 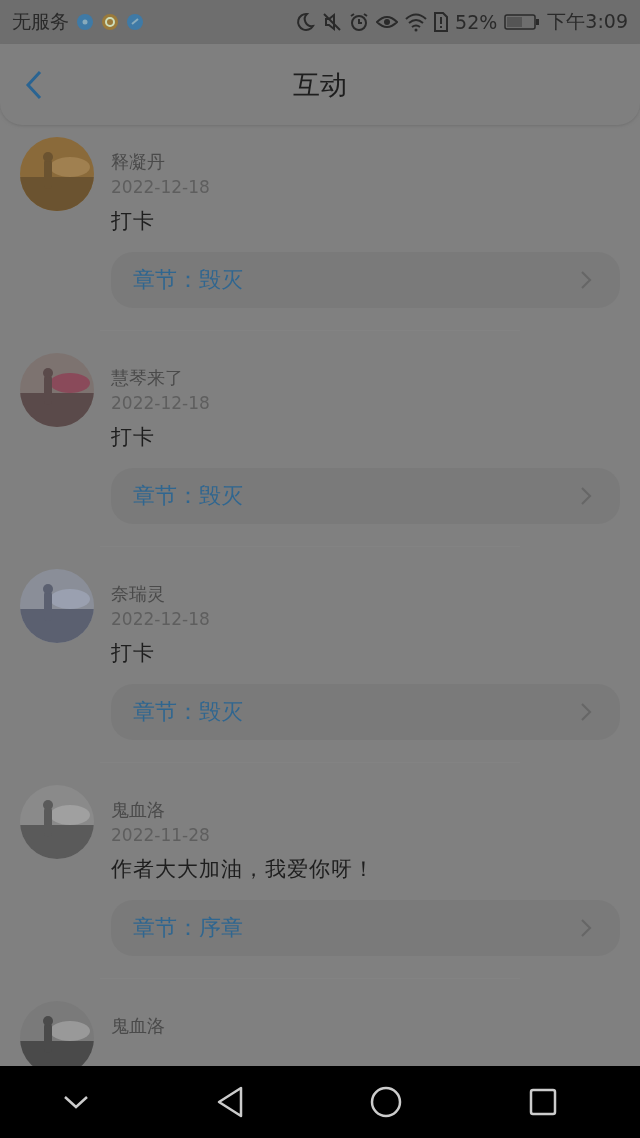 What do you see at coordinates (522, 22) in the screenshot?
I see `battery-icon` at bounding box center [522, 22].